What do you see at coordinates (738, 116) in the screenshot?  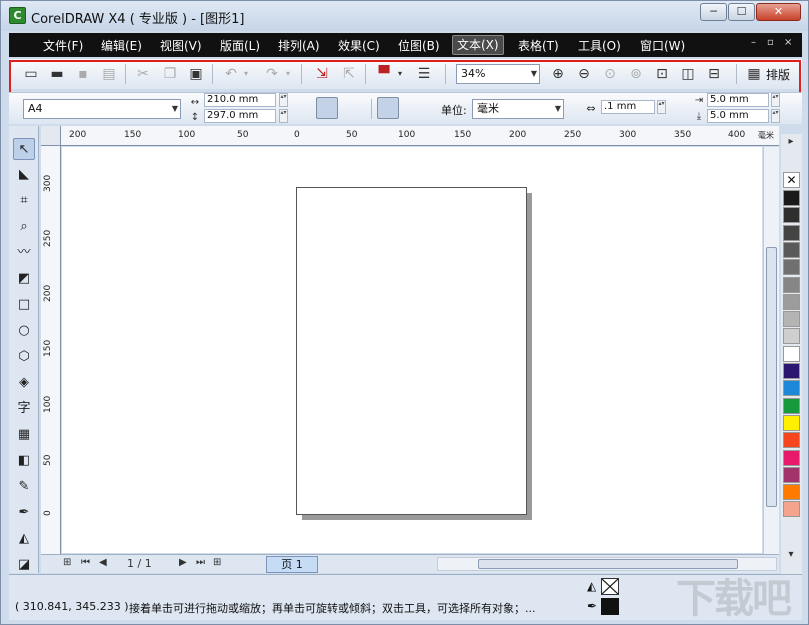 I see `duplicate-y-field: 5.0 mm` at bounding box center [738, 116].